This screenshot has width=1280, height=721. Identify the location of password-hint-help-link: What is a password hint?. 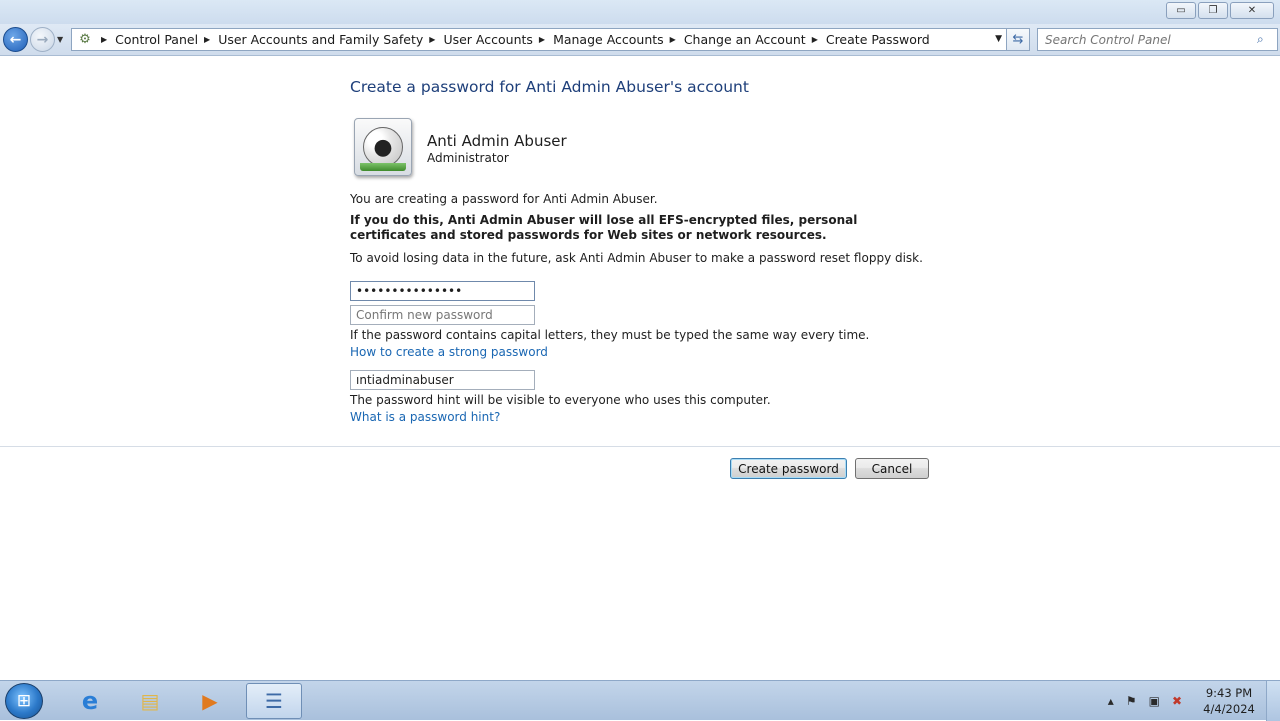
(425, 417).